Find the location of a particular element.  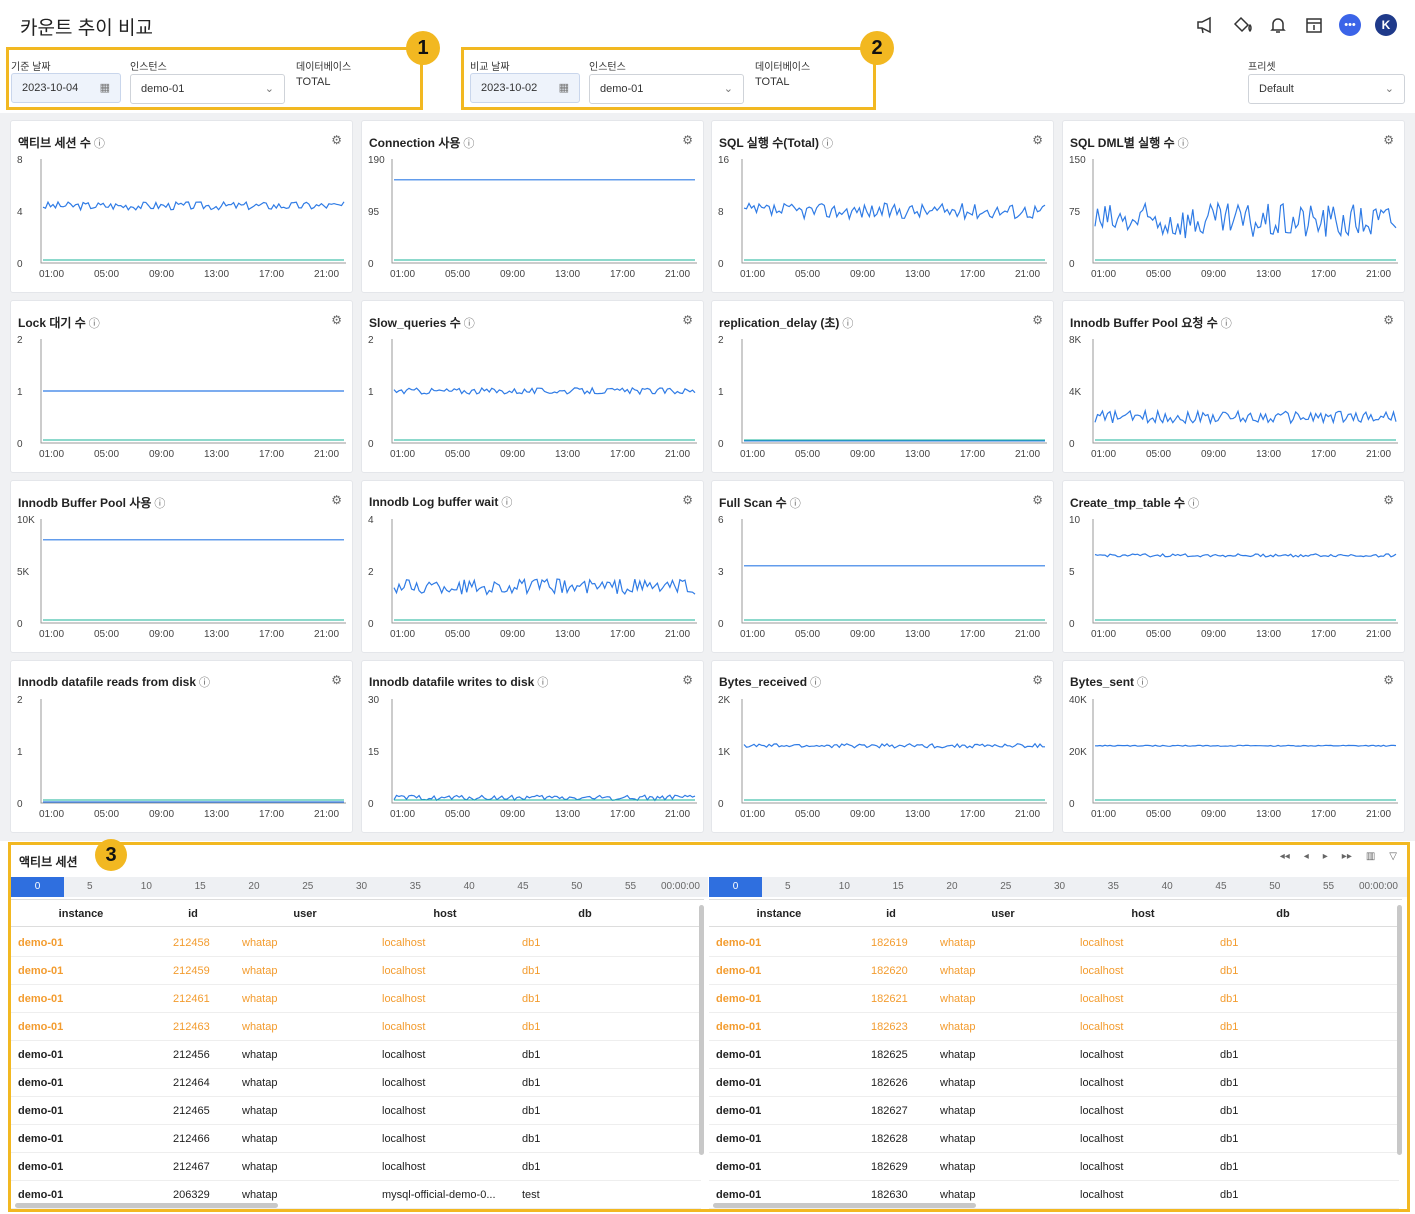

timeline-right: 0 5 10 15 20 25 30 35 40 45 50 55 00:00:00 is located at coordinates (1058, 887).